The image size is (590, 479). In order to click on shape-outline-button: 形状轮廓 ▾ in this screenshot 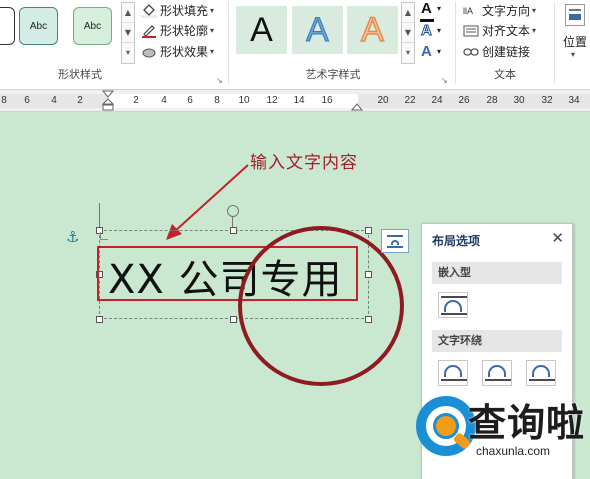, I will do `click(177, 30)`.